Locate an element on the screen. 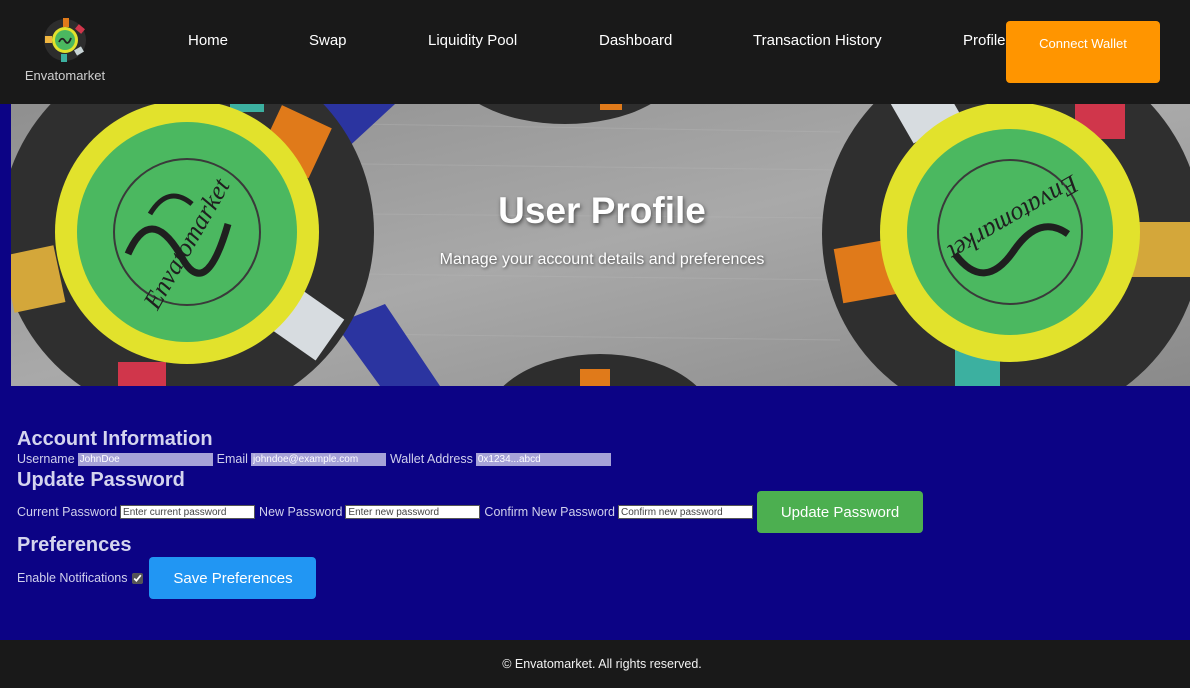  confirm-password-input is located at coordinates (686, 512).